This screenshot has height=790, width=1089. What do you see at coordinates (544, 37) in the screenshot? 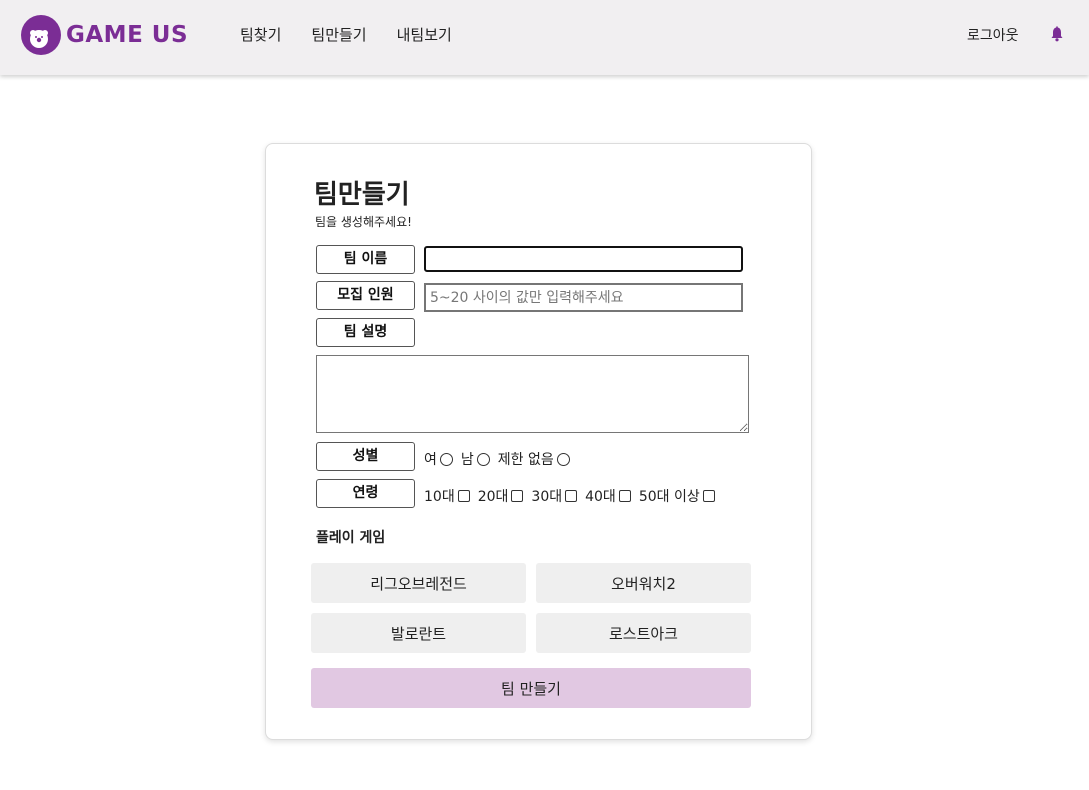
I see `top-header: GAME US 팀찾기 팀만들기 내팀보기 로그아웃` at bounding box center [544, 37].